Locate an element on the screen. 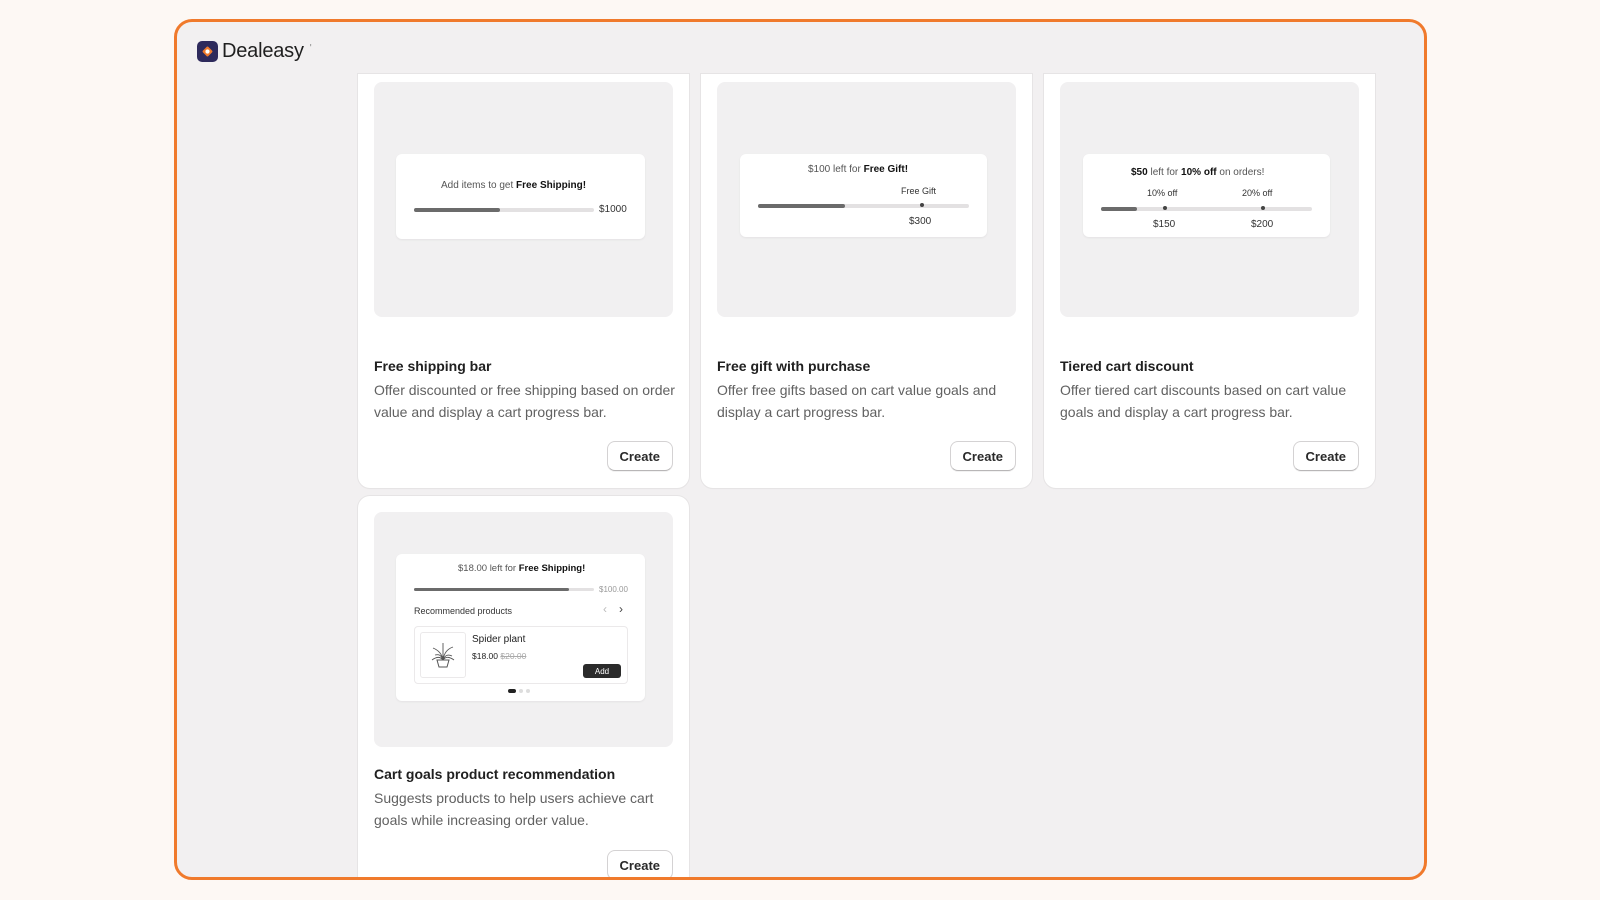  brand: Dealeasy ' is located at coordinates (254, 51).